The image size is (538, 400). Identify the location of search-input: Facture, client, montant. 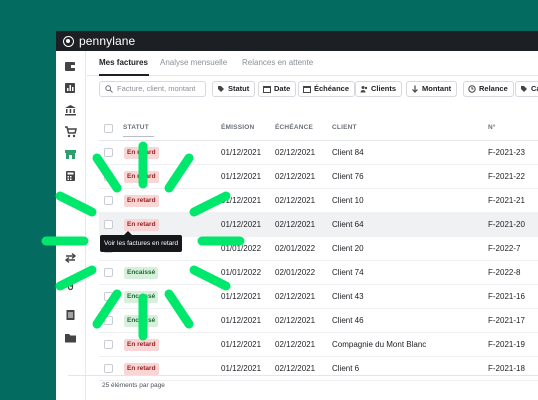
(152, 89).